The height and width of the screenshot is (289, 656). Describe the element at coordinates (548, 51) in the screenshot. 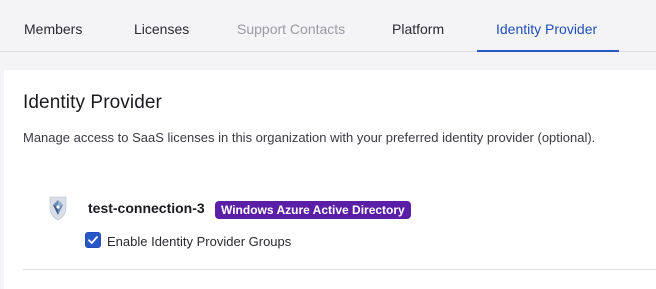

I see `active-tab-indicator` at that location.